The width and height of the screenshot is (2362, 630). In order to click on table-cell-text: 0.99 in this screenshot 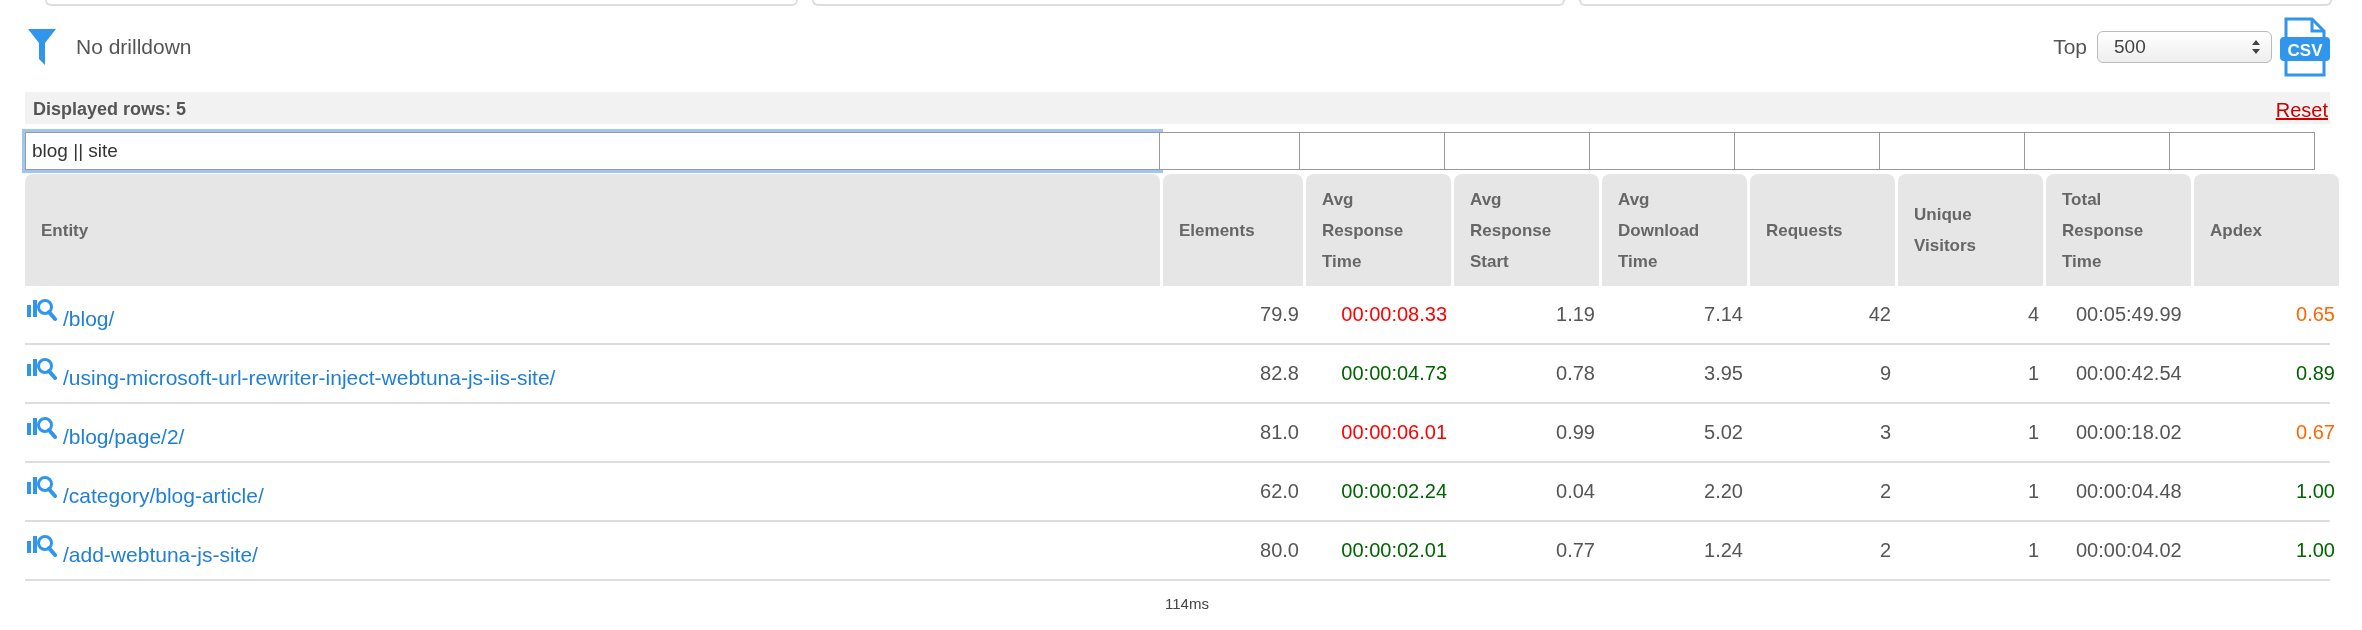, I will do `click(1575, 432)`.